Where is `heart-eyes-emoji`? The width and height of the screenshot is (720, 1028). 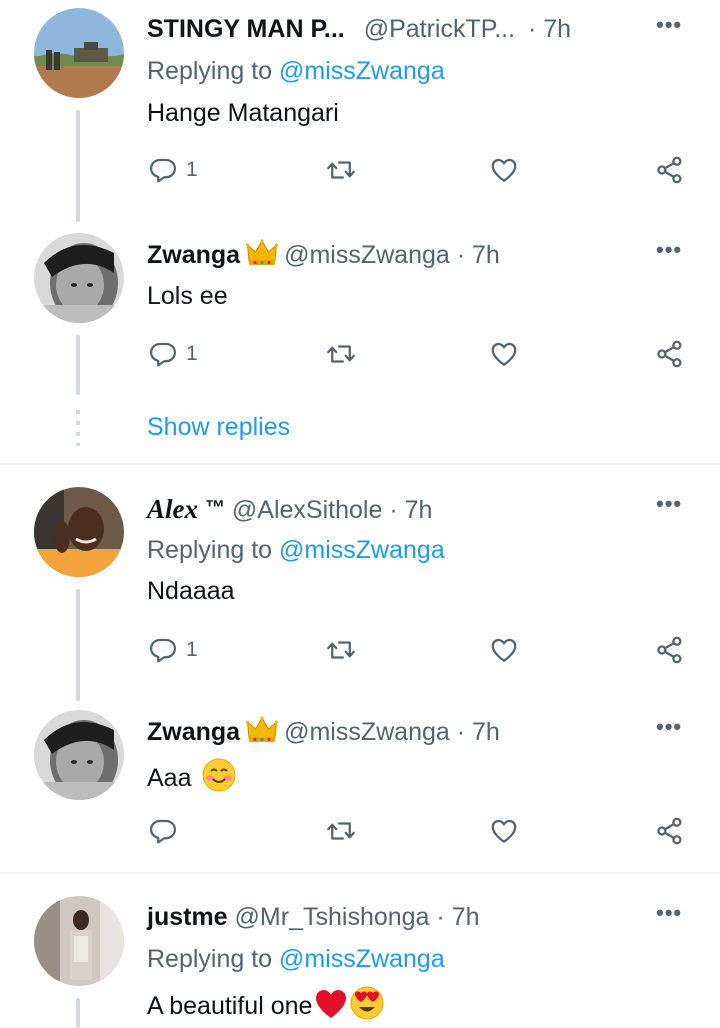 heart-eyes-emoji is located at coordinates (367, 1003).